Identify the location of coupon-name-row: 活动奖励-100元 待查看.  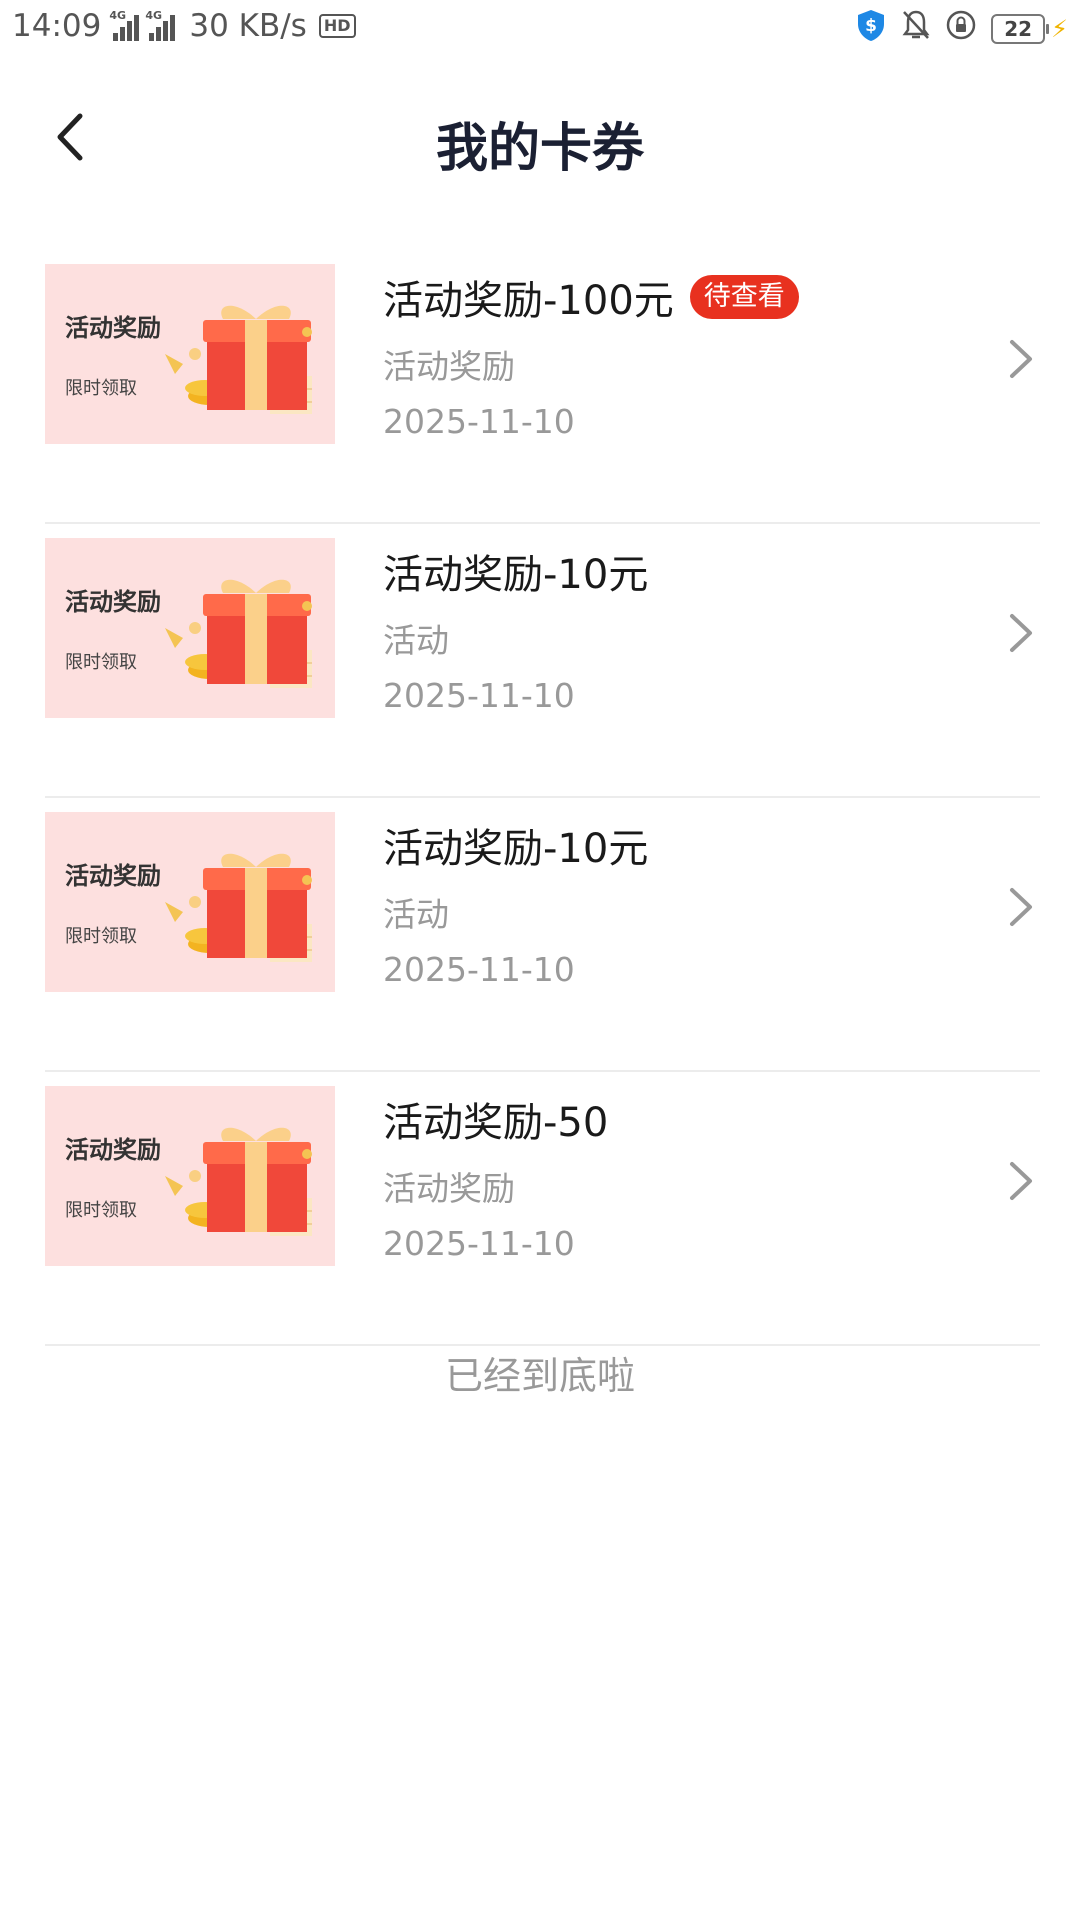
(668, 297).